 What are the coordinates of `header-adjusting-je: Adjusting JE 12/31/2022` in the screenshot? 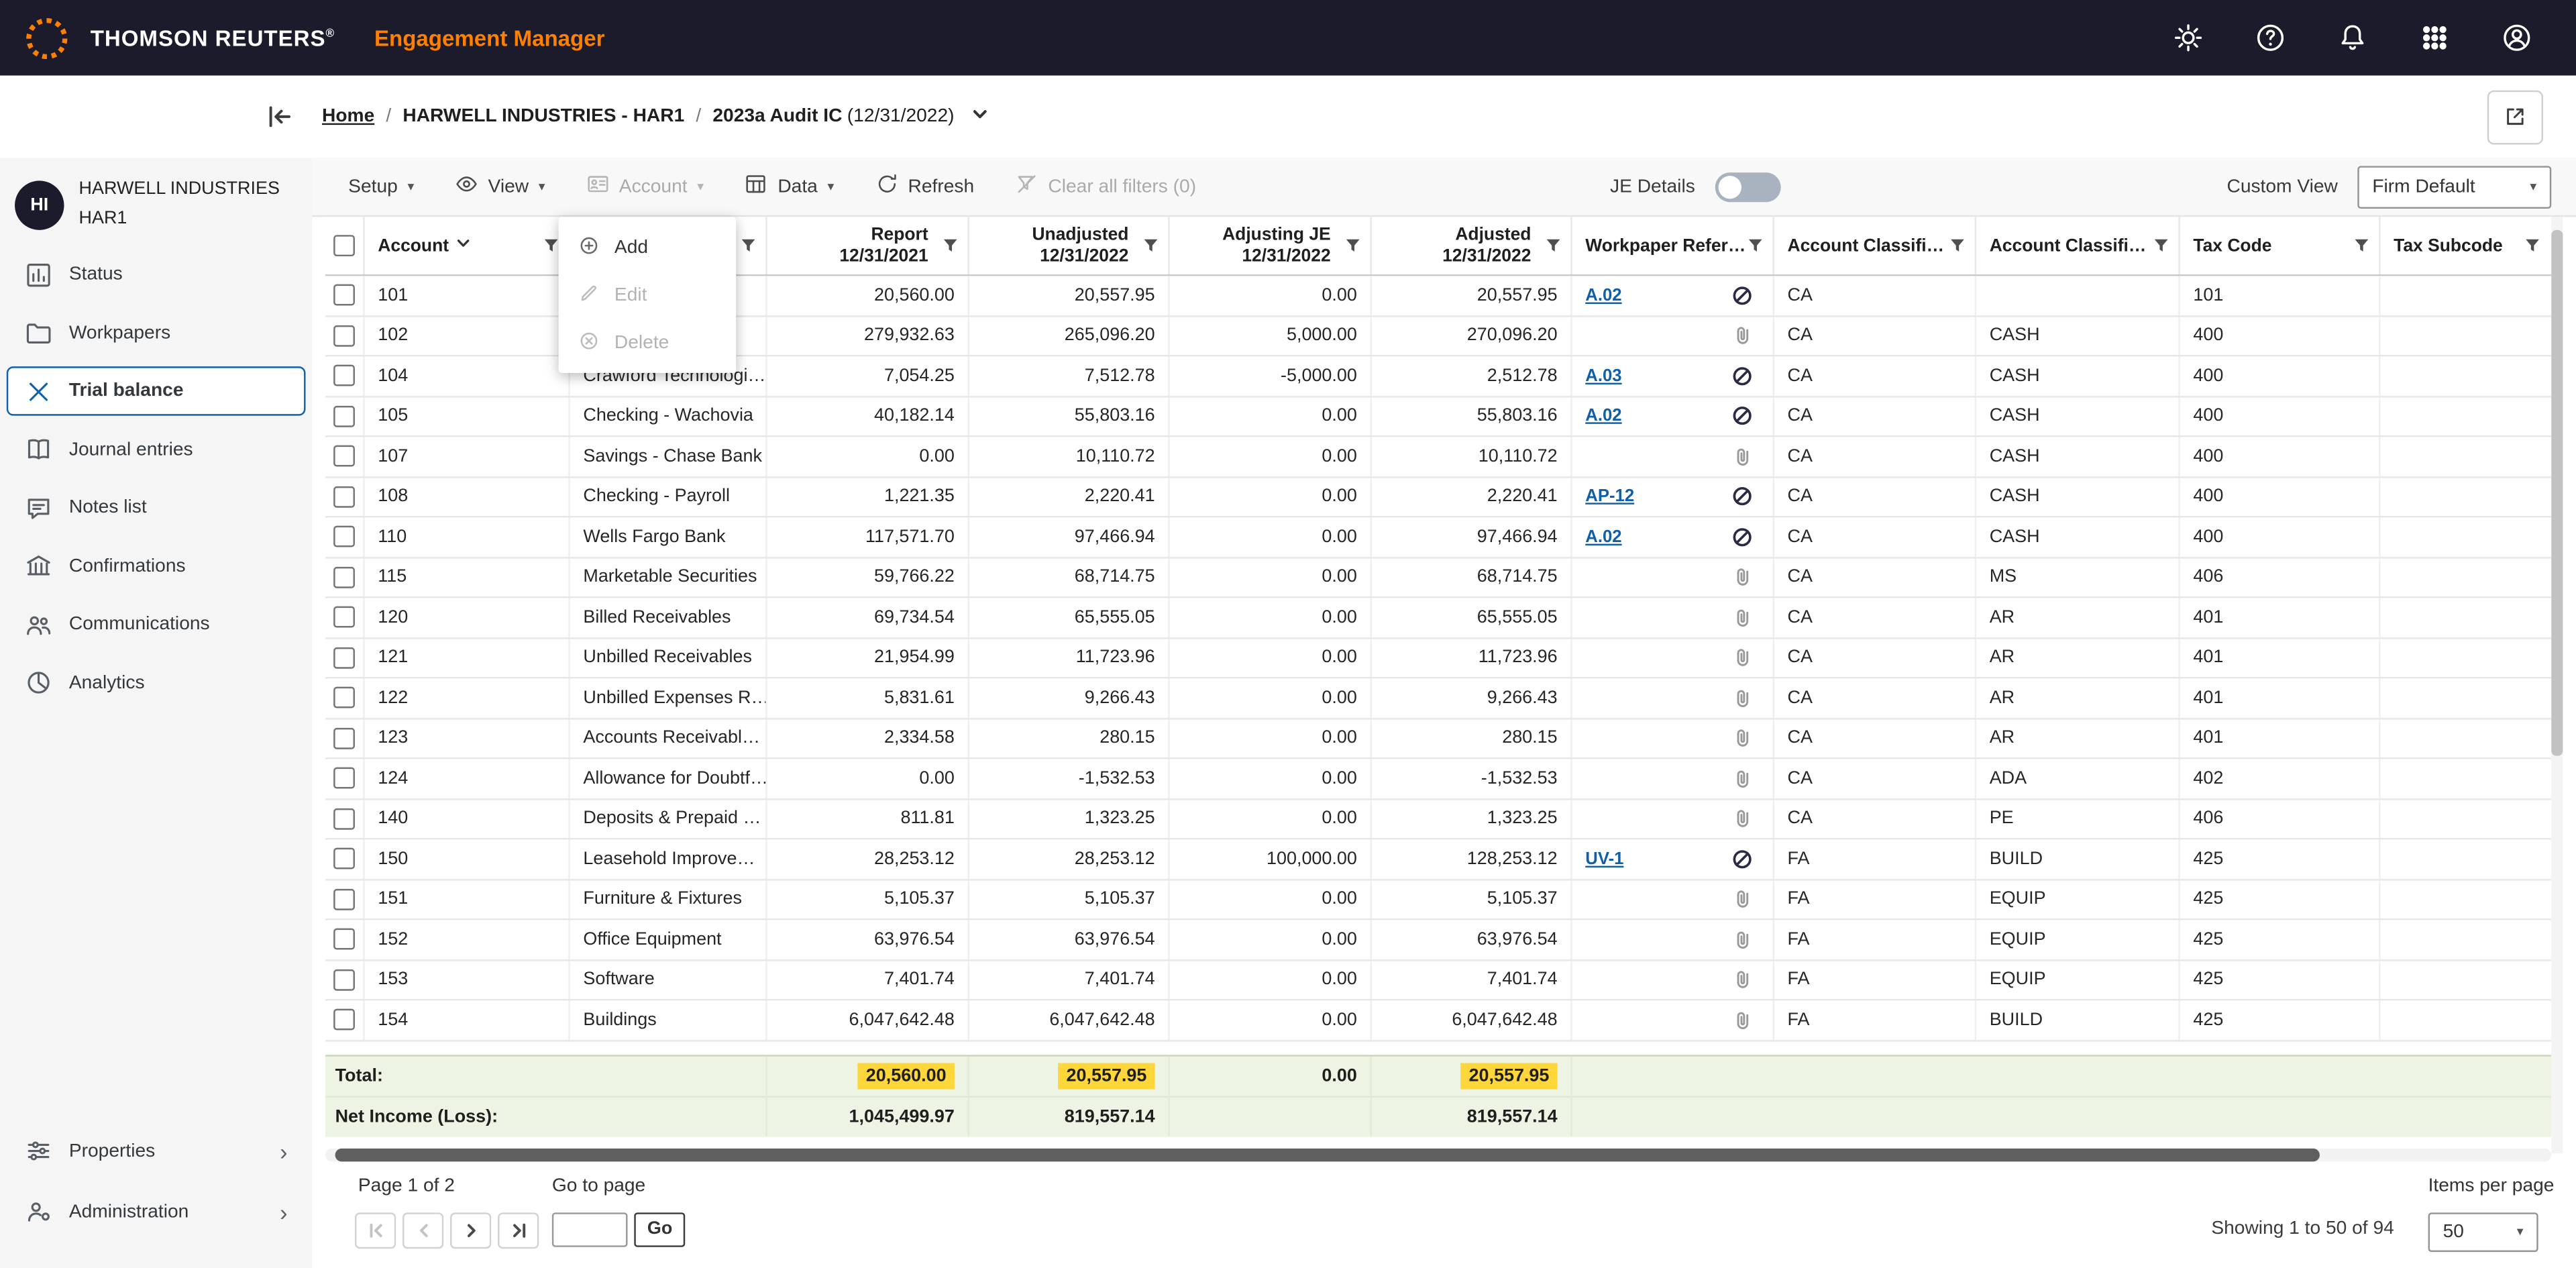 It's located at (1271, 246).